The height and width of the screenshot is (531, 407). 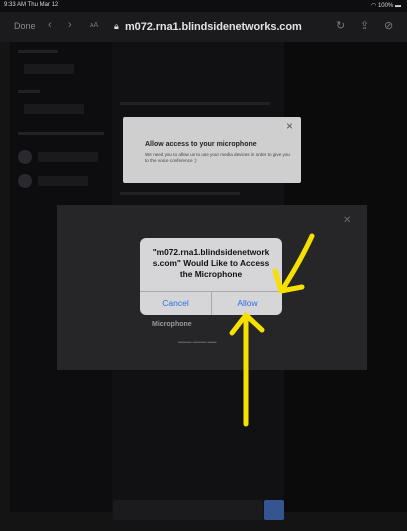 What do you see at coordinates (272, 330) in the screenshot?
I see `annotation-arrows` at bounding box center [272, 330].